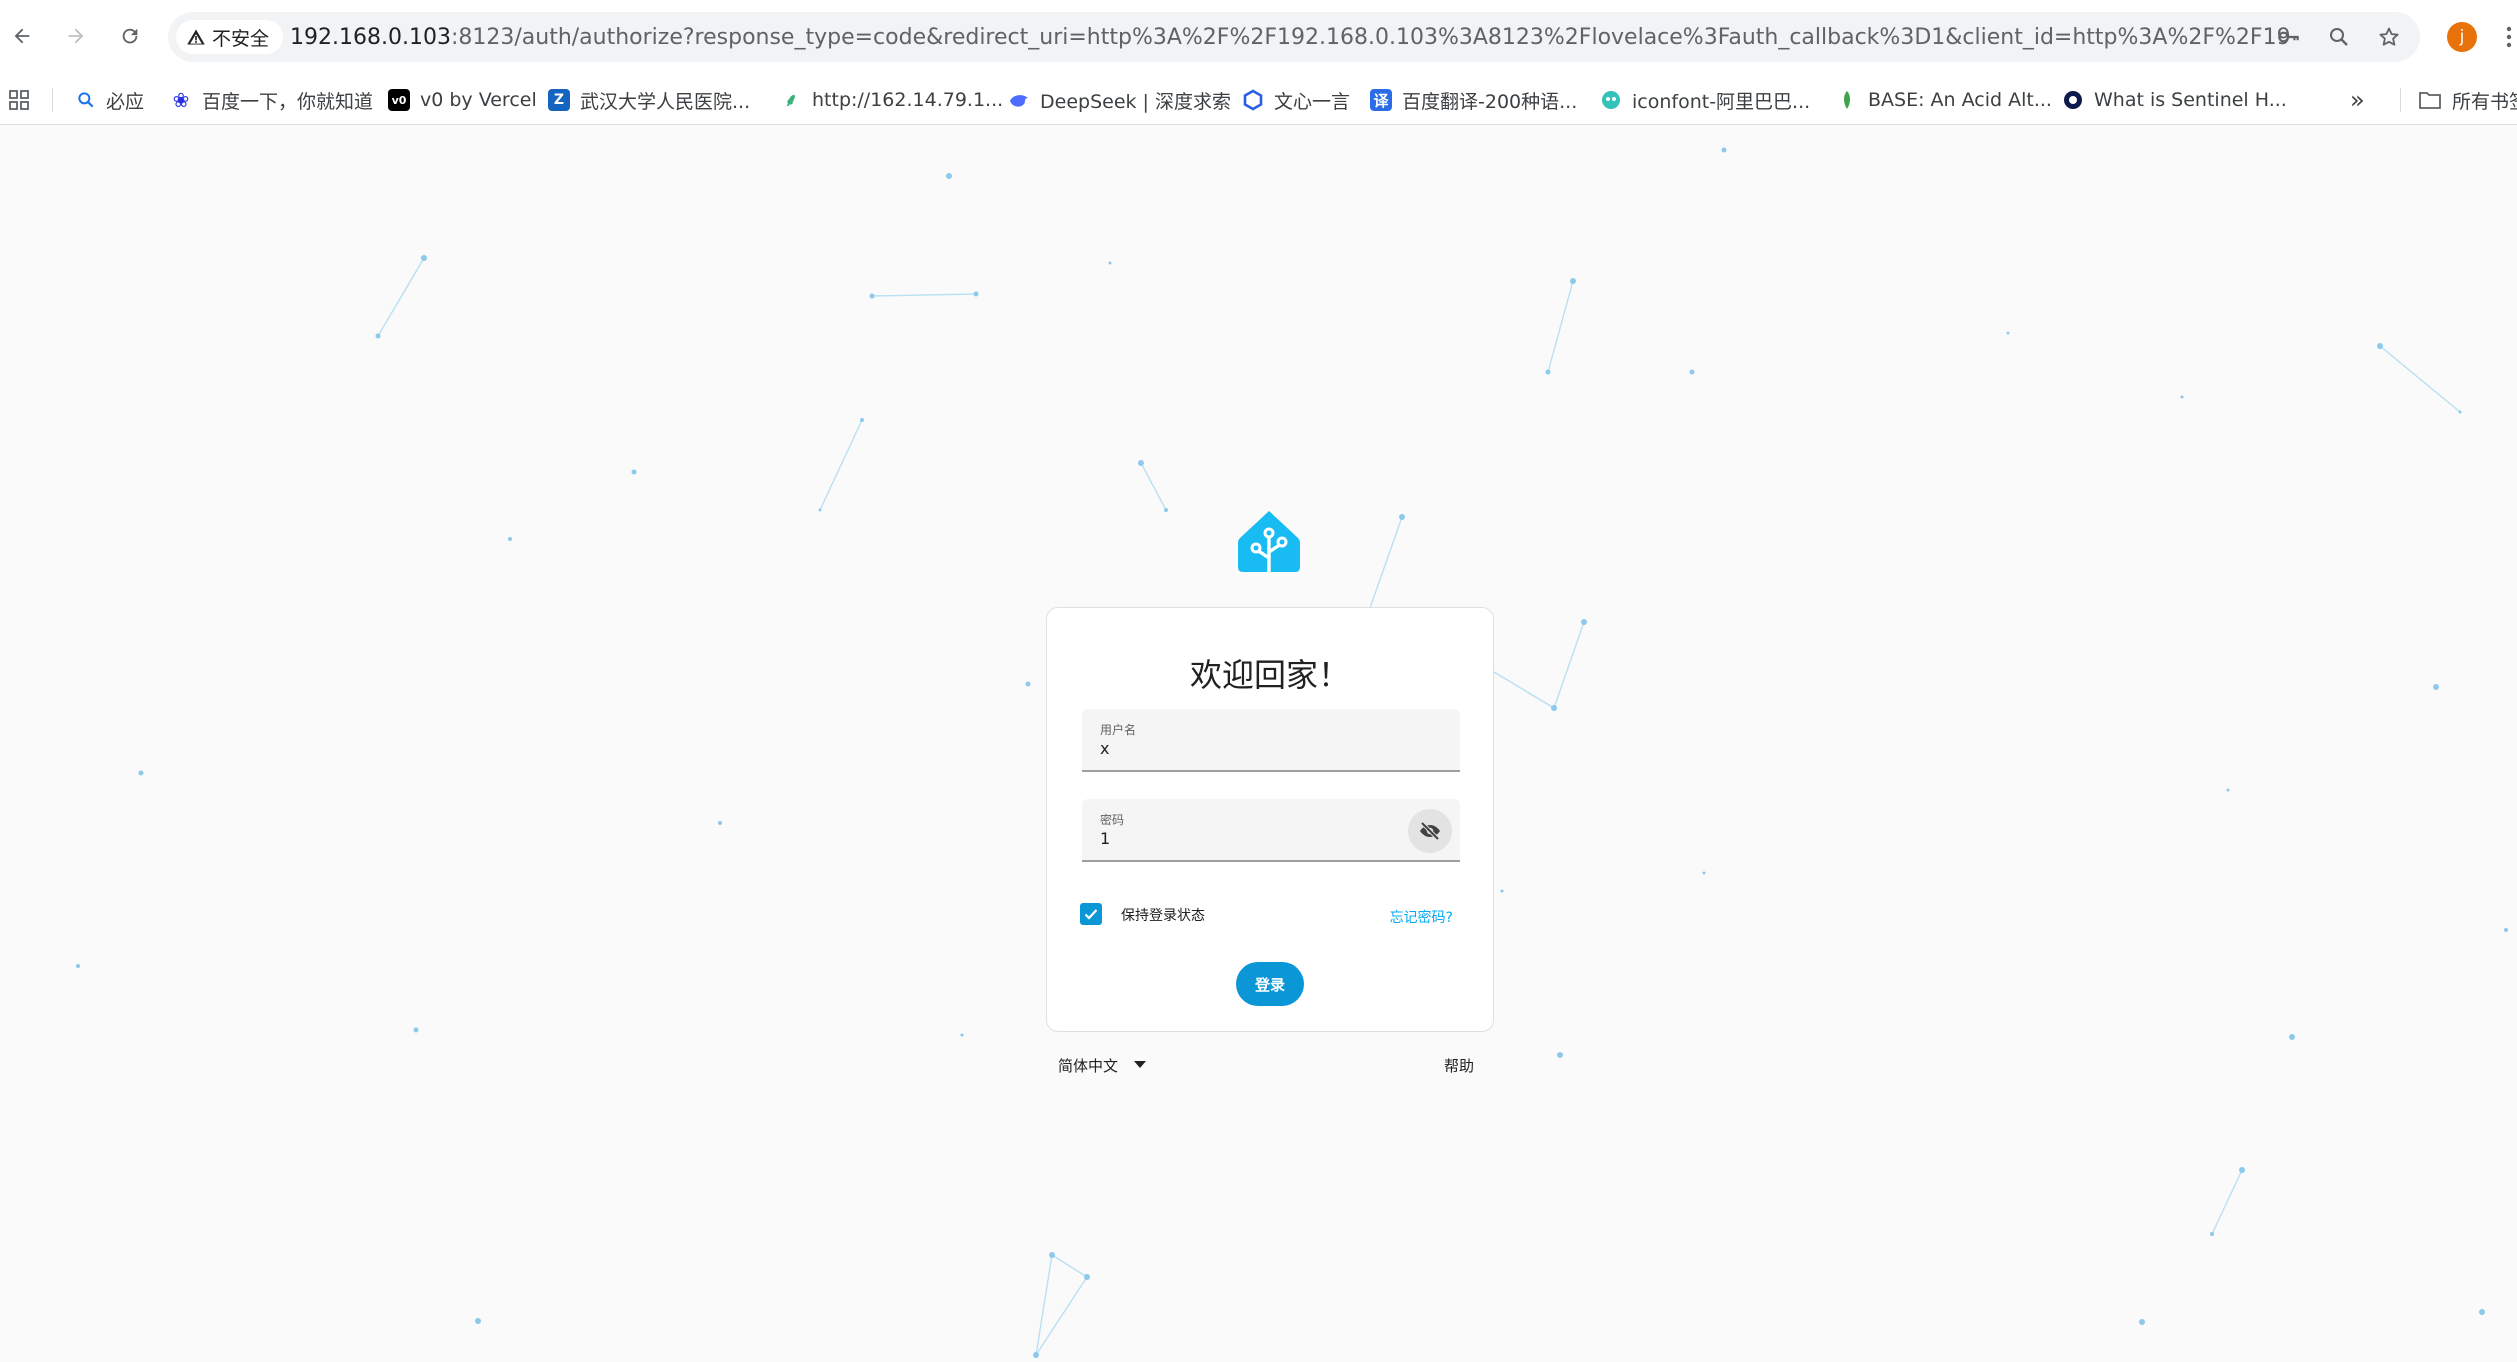 This screenshot has width=2517, height=1362. I want to click on bookmark-label: v0 by Vercel, so click(478, 100).